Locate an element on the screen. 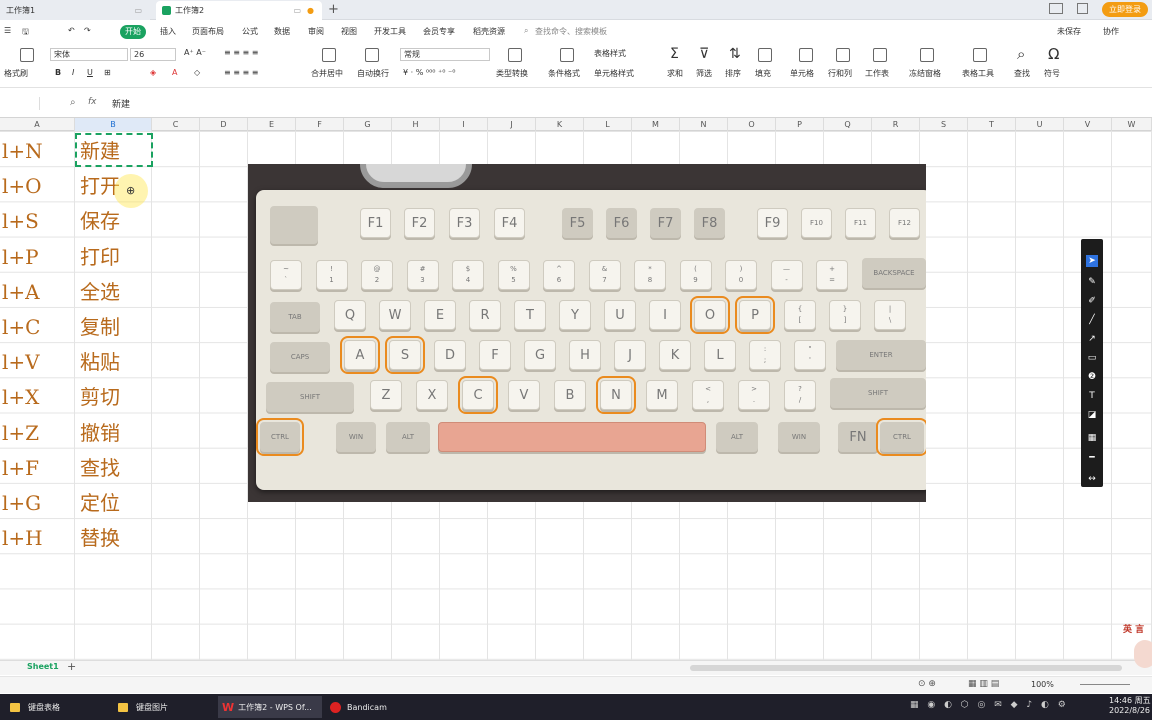 The height and width of the screenshot is (720, 1152). sum-label: 求和 is located at coordinates (675, 73).